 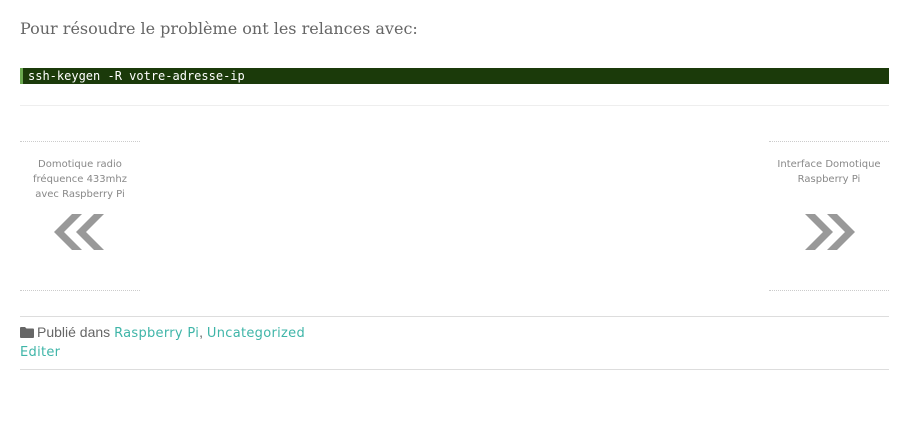 What do you see at coordinates (829, 232) in the screenshot?
I see `double-chevron-right-icon` at bounding box center [829, 232].